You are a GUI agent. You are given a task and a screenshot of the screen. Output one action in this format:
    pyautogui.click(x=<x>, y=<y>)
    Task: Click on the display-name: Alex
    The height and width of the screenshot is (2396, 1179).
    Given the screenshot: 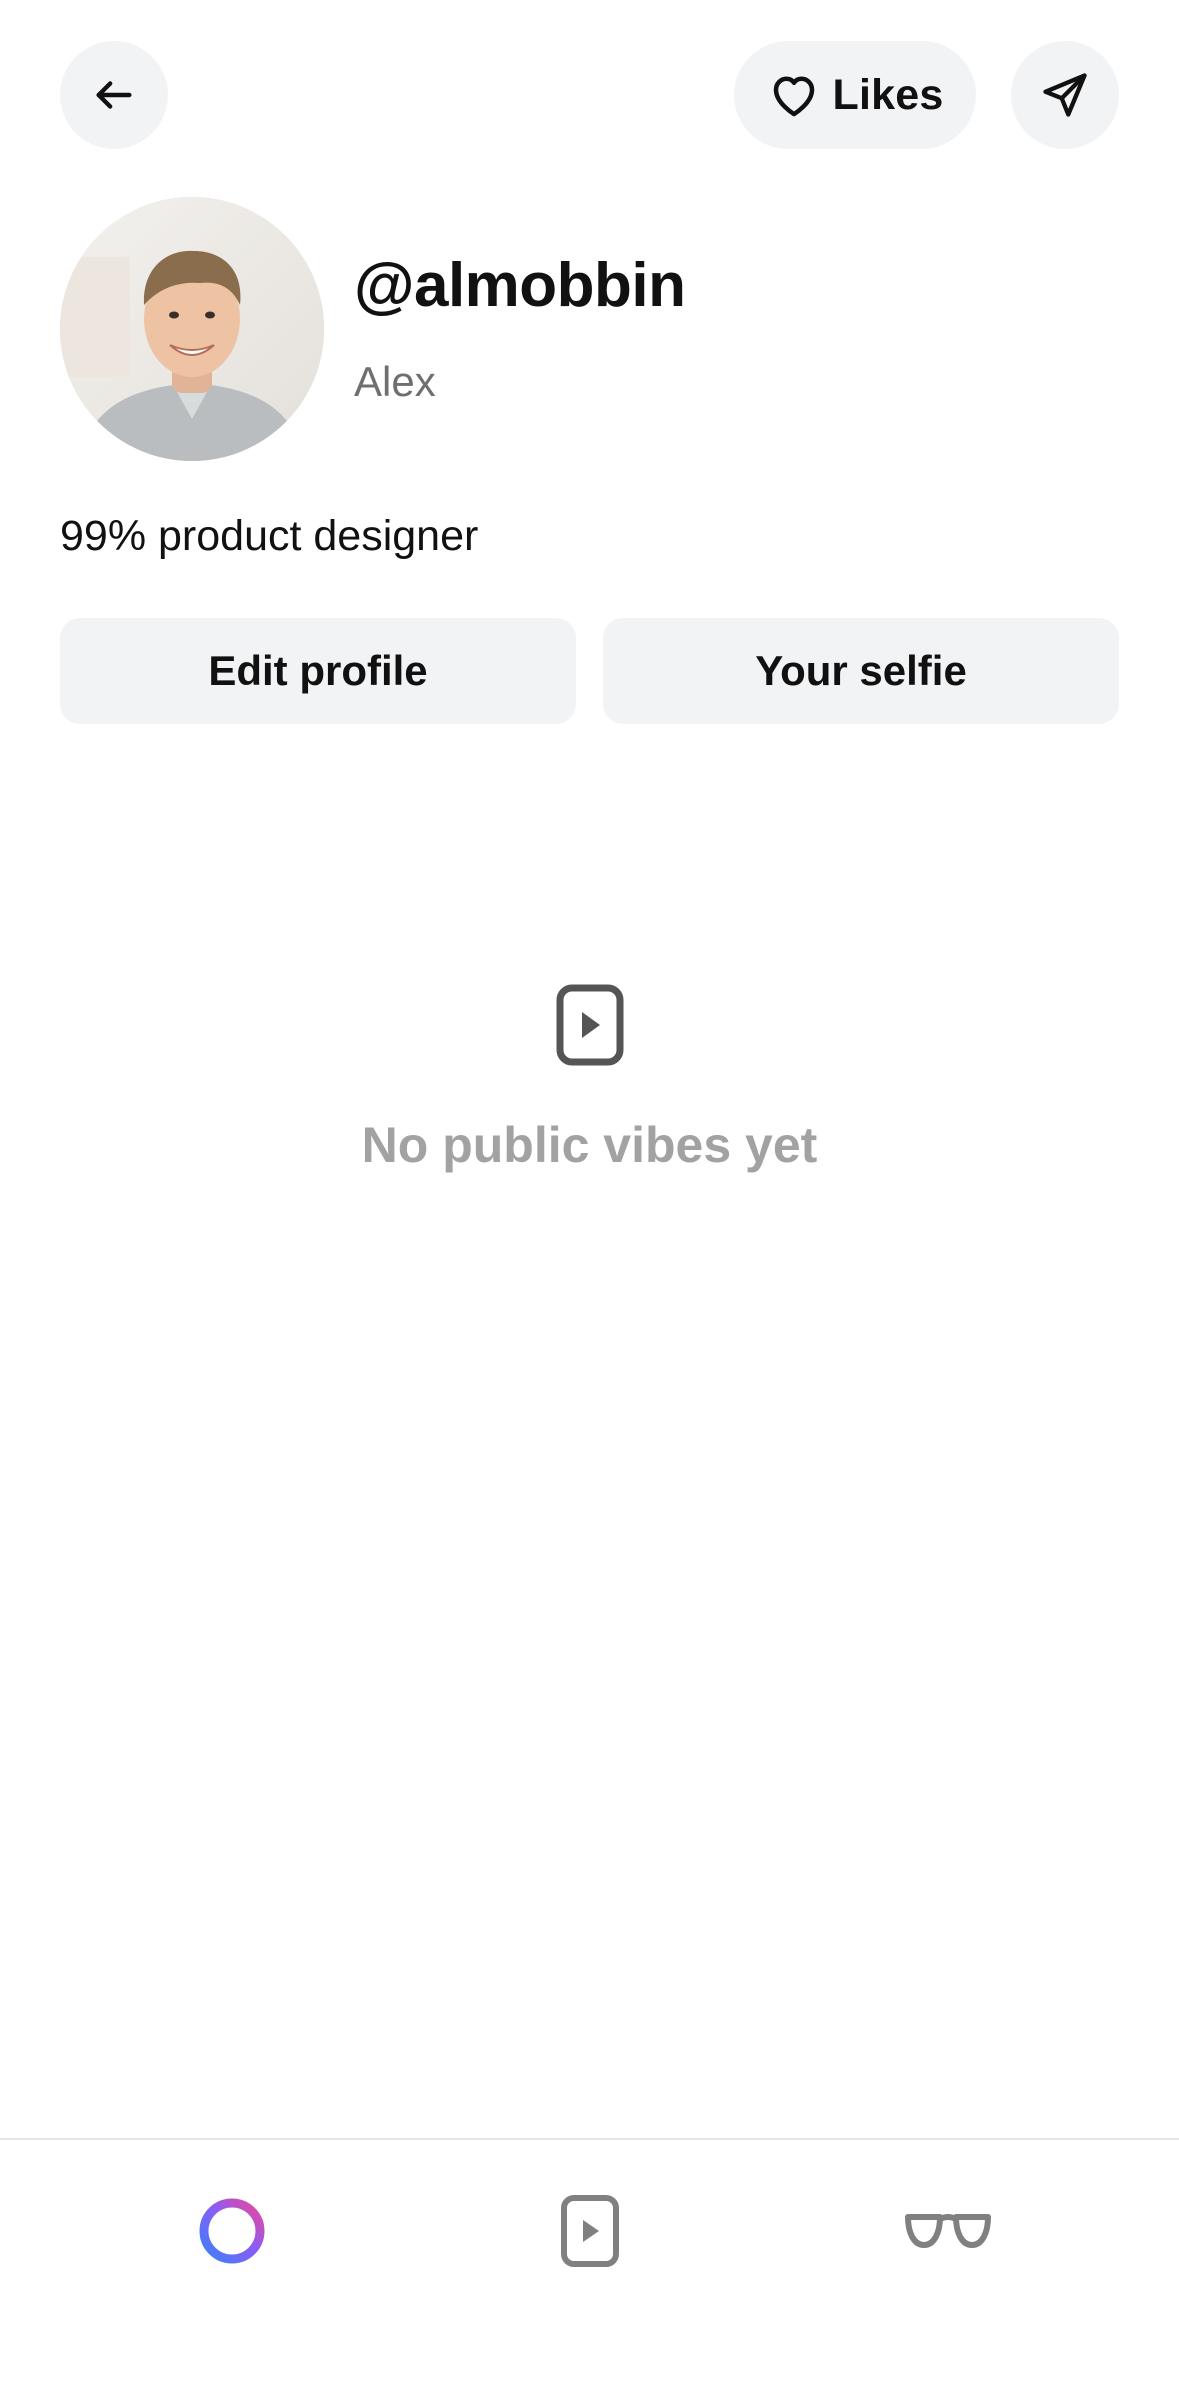 What is the action you would take?
    pyautogui.click(x=395, y=381)
    